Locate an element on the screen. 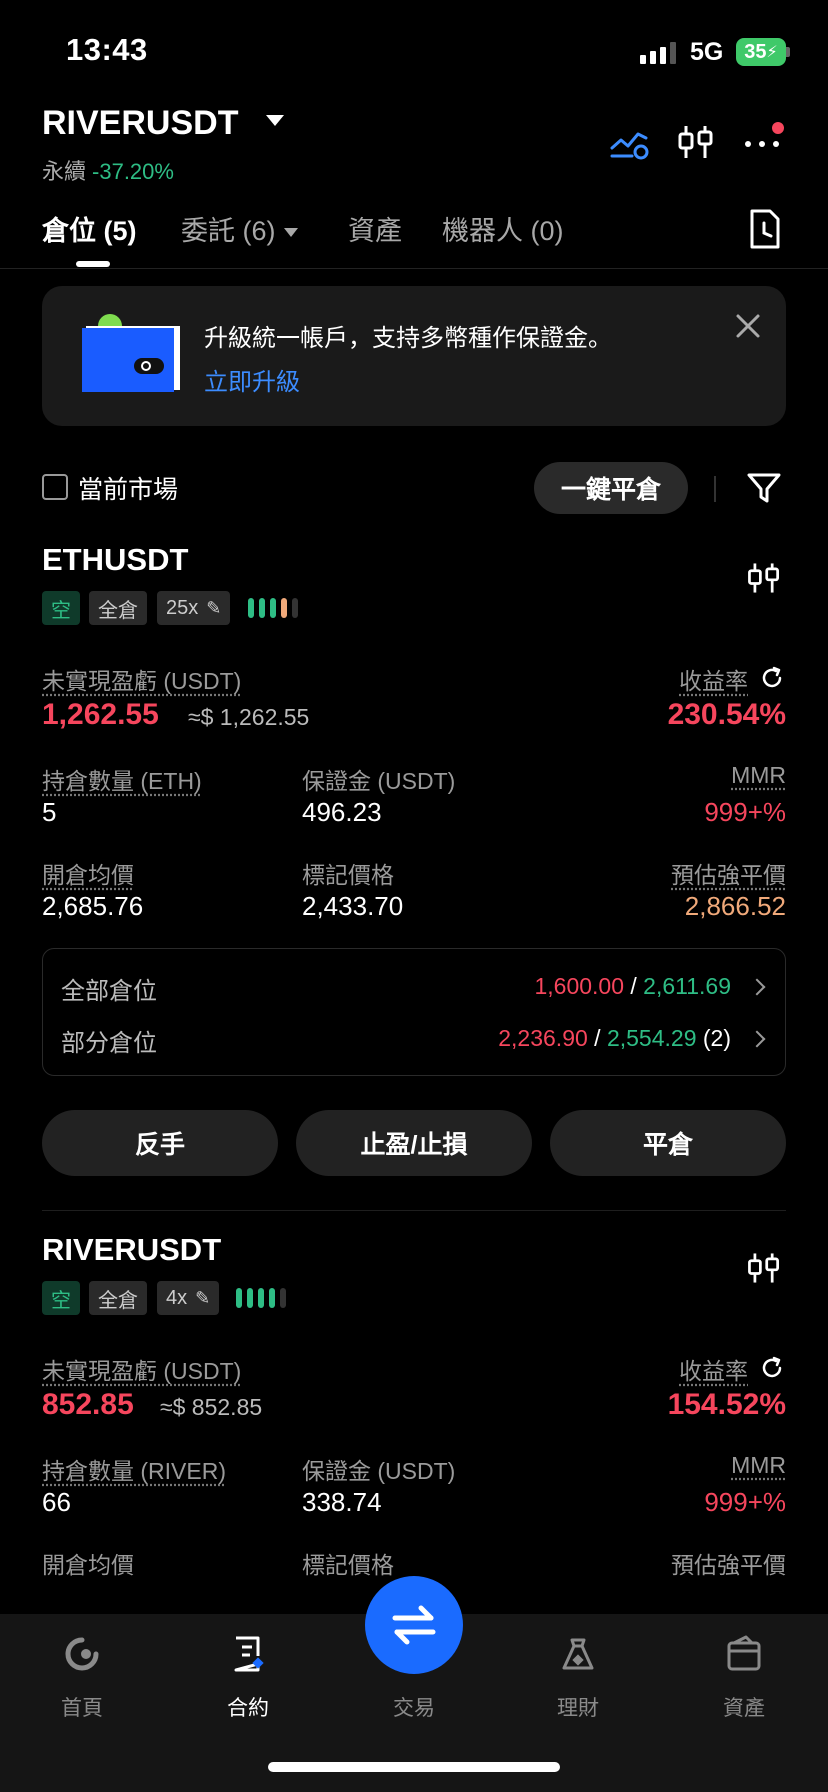 This screenshot has width=828, height=1792. battery-tip is located at coordinates (788, 52).